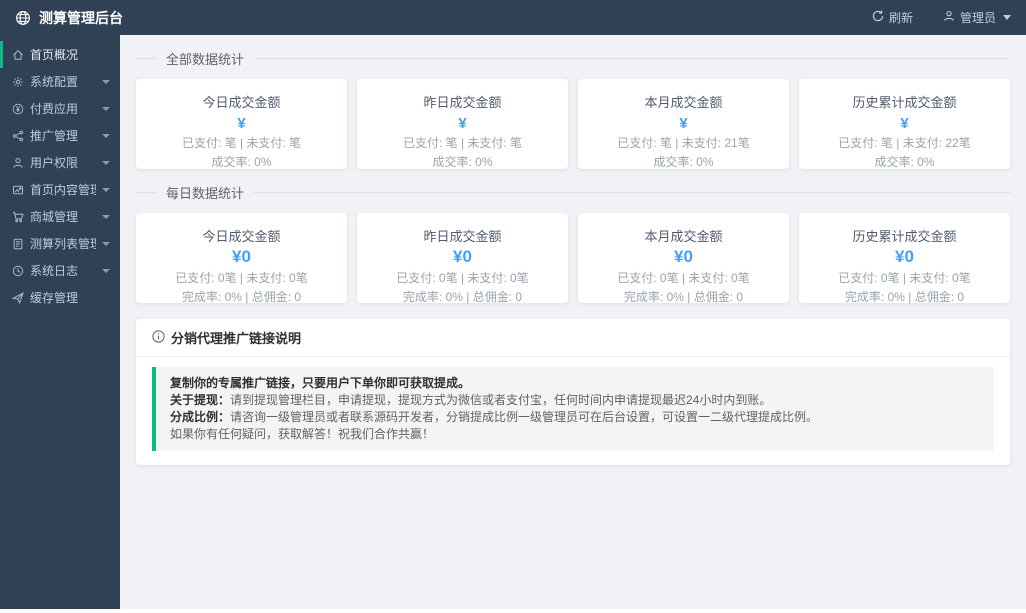 This screenshot has height=613, width=1026. I want to click on stat-card-paid-line: 已支付: 笔 | 未支付: 22笔, so click(904, 143).